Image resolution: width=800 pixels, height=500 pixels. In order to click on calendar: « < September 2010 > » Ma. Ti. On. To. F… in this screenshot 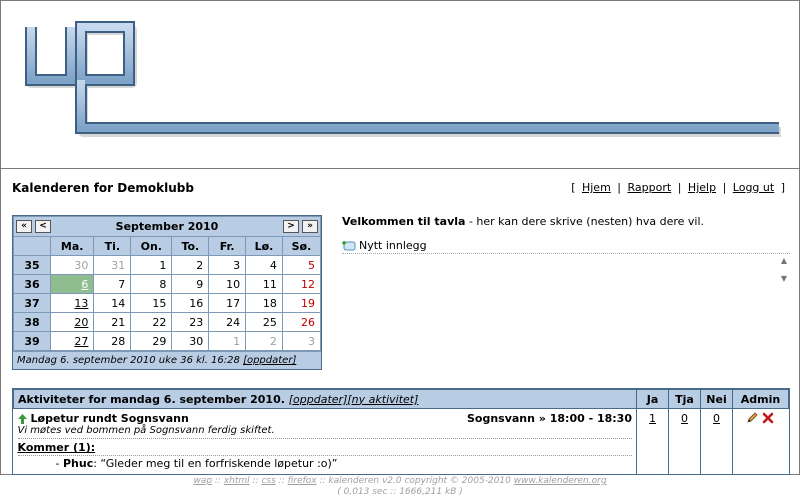, I will do `click(167, 292)`.